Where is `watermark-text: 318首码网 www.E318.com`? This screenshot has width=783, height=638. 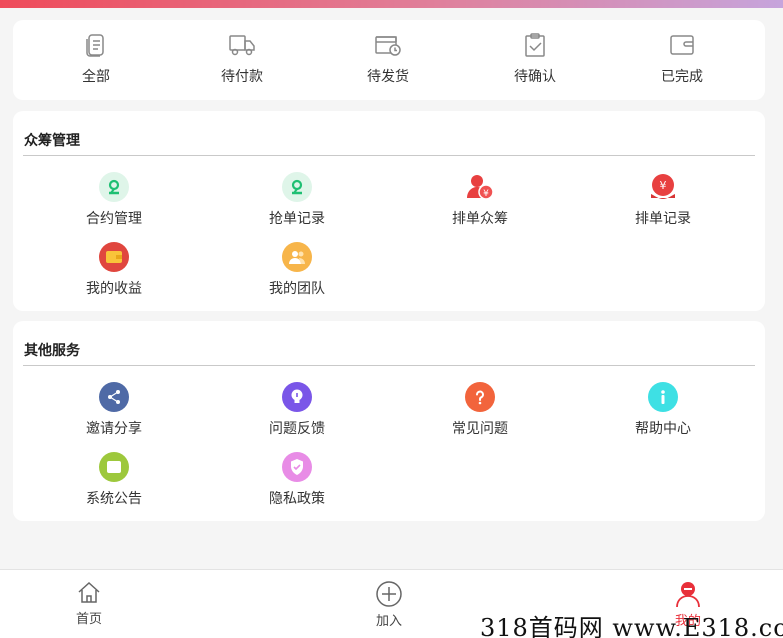 watermark-text: 318首码网 www.E318.com is located at coordinates (631, 626).